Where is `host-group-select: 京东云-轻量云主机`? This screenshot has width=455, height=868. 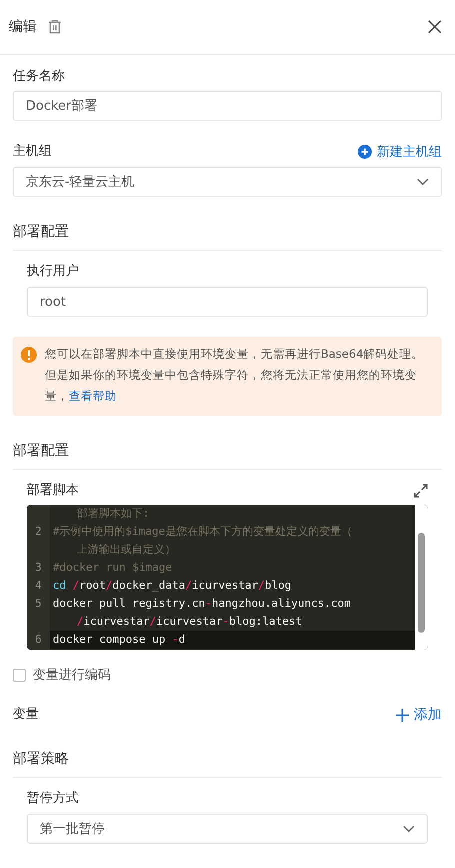 host-group-select: 京东云-轻量云主机 is located at coordinates (227, 182).